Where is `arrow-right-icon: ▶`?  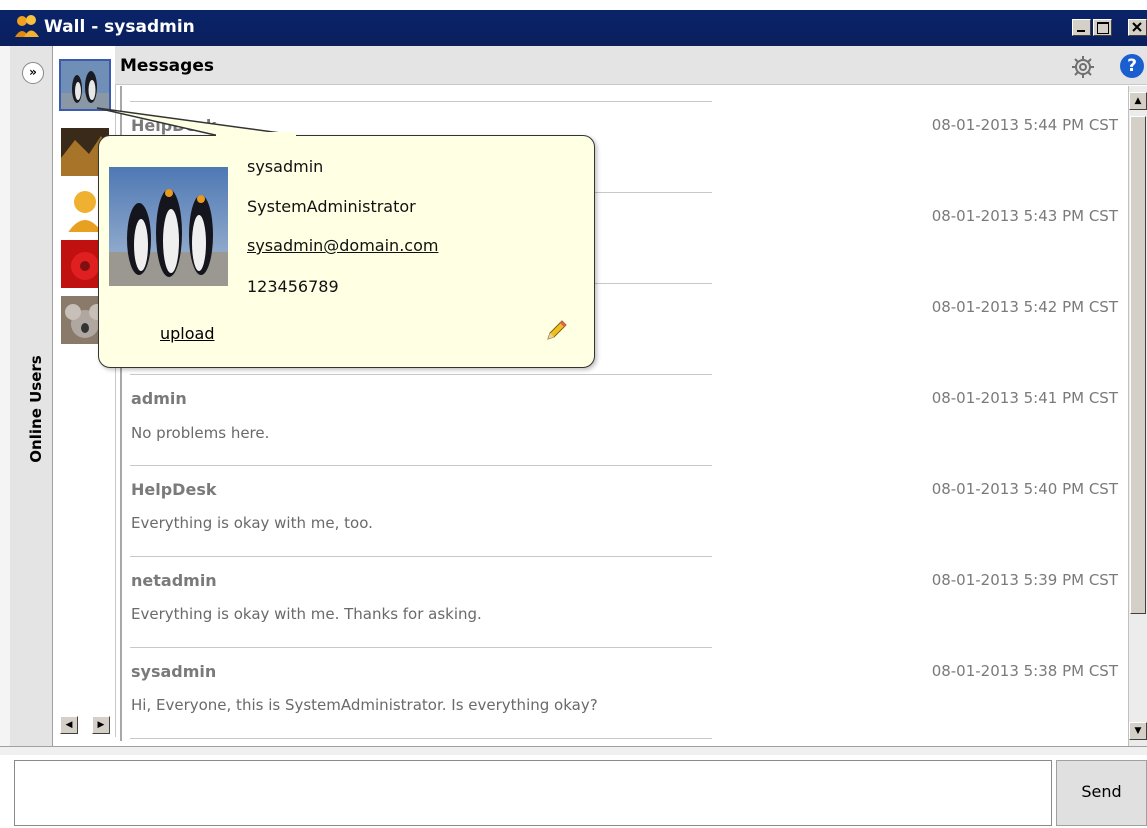 arrow-right-icon: ▶ is located at coordinates (101, 725).